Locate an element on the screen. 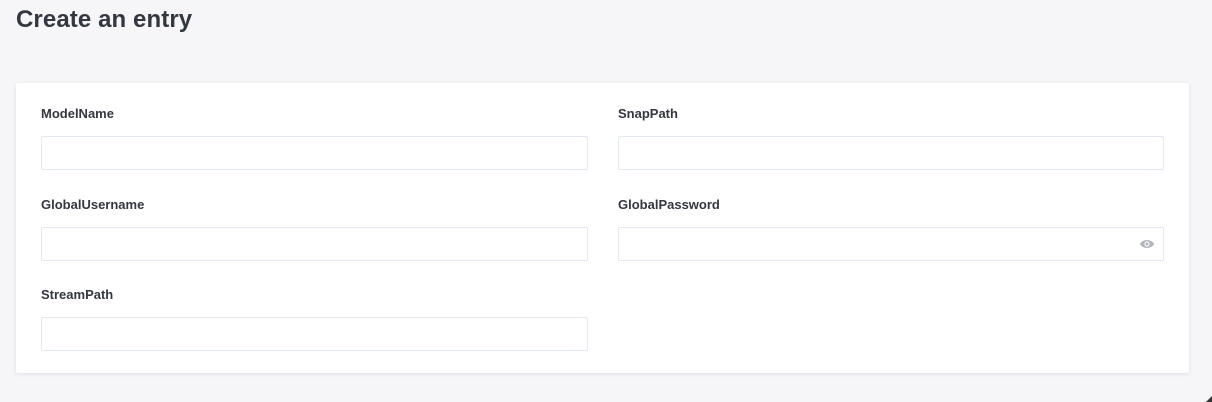  global-password-field: GlobalPassword is located at coordinates (891, 229).